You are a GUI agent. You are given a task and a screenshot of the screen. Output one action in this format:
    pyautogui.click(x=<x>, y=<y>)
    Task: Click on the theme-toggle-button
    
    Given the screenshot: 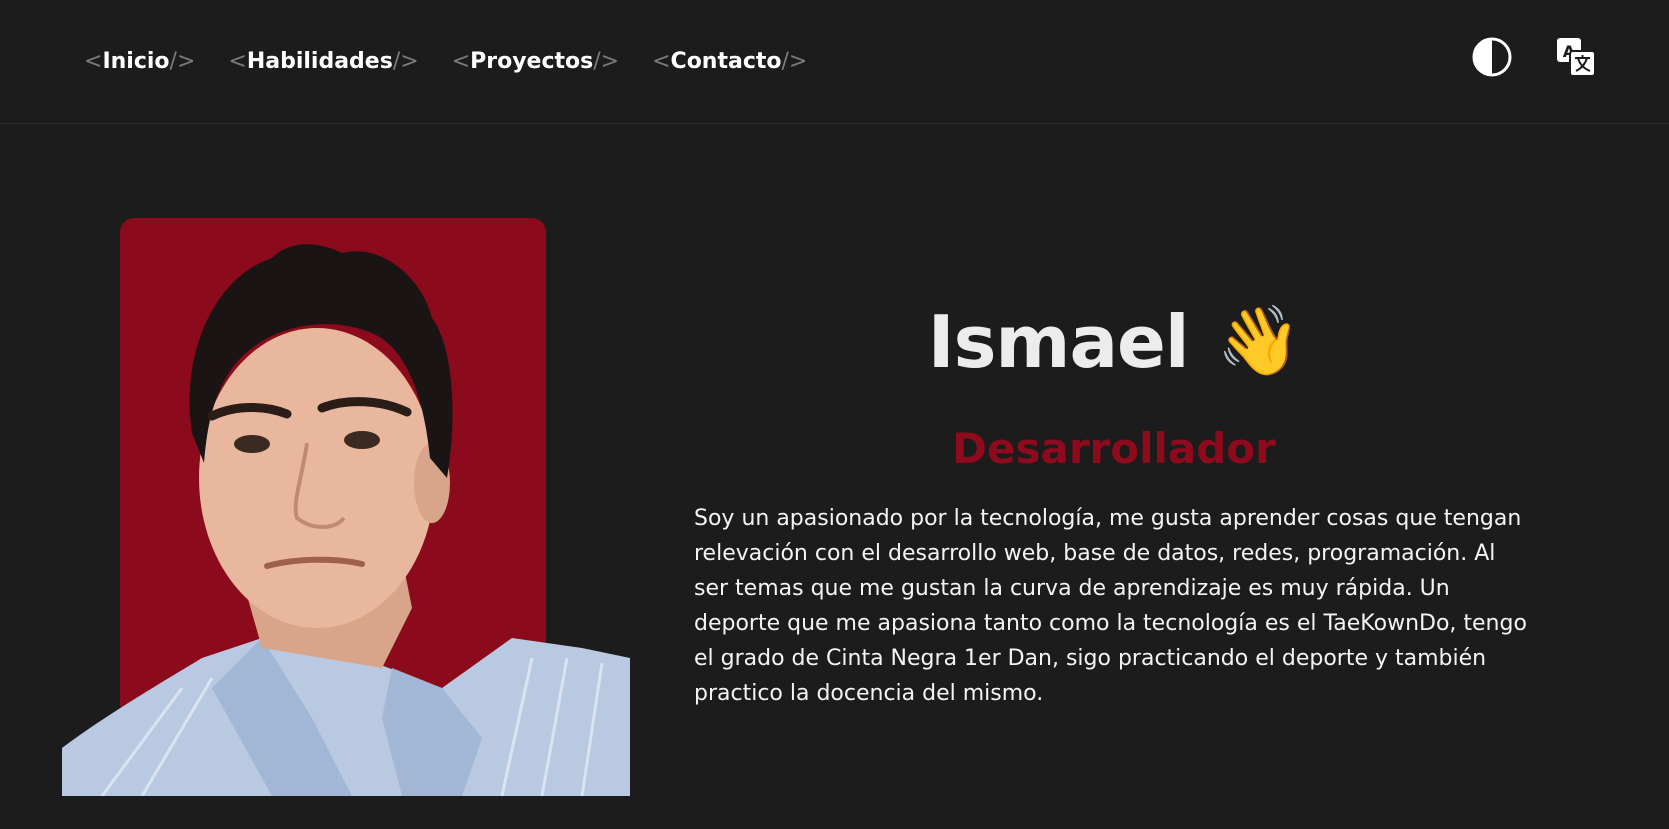 What is the action you would take?
    pyautogui.click(x=1492, y=57)
    